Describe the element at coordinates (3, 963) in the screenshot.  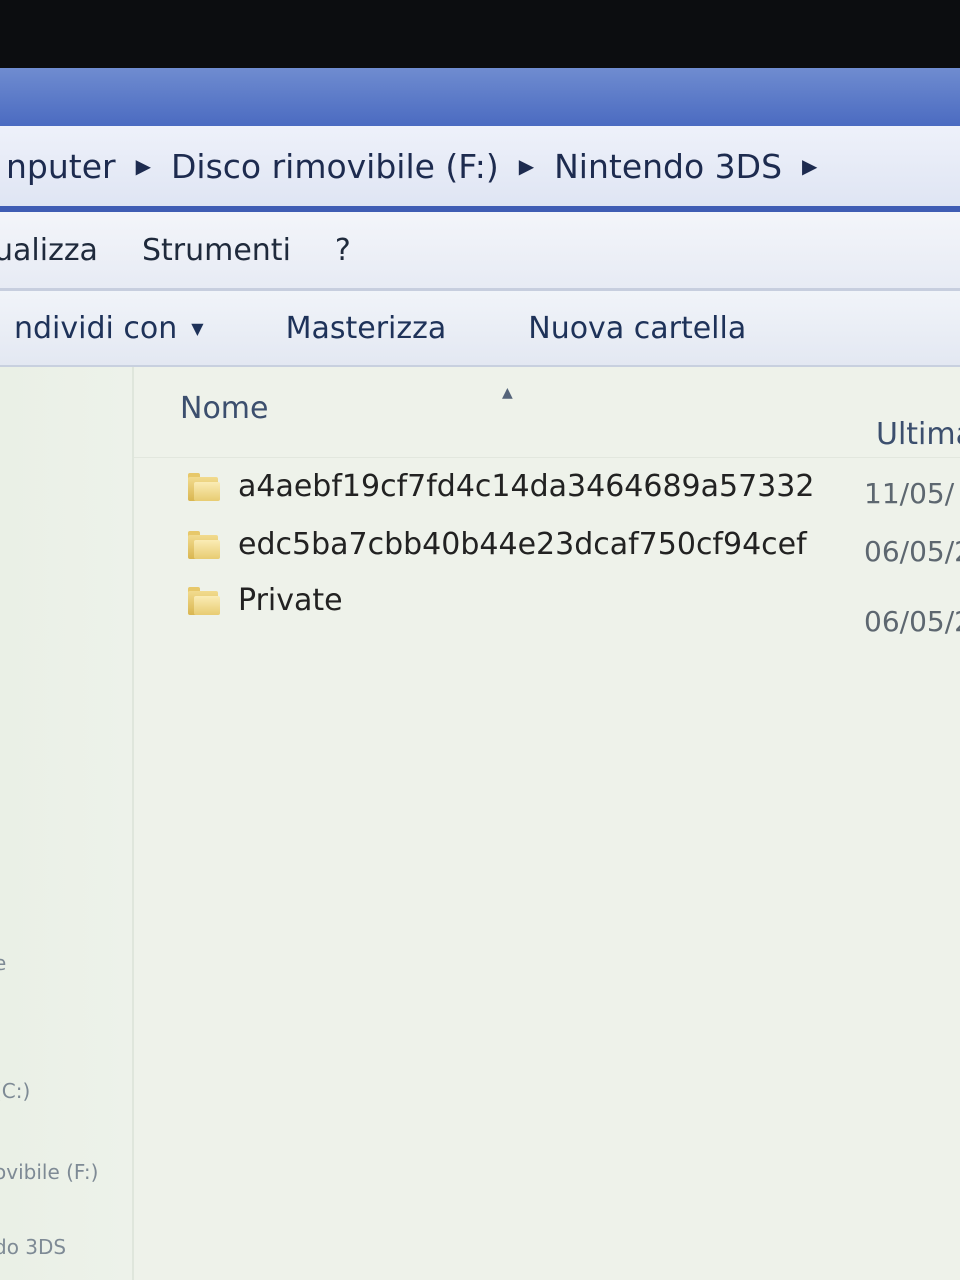
I see `nav-item-partial: e` at that location.